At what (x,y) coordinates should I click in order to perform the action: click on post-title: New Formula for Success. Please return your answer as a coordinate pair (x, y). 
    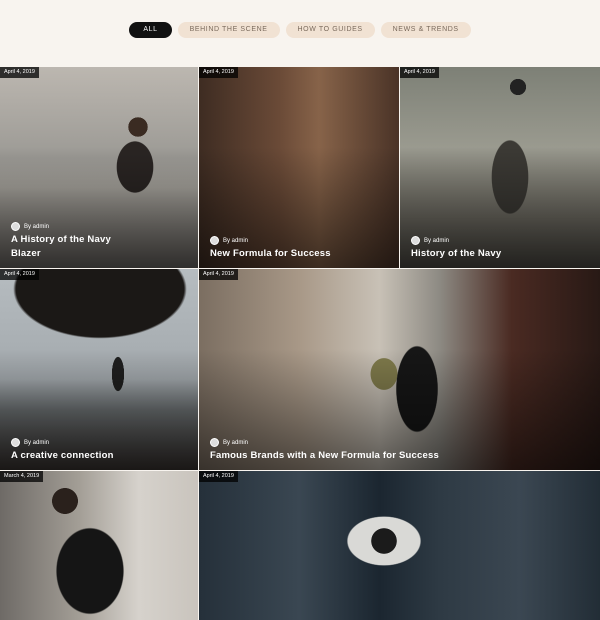
    Looking at the image, I should click on (300, 254).